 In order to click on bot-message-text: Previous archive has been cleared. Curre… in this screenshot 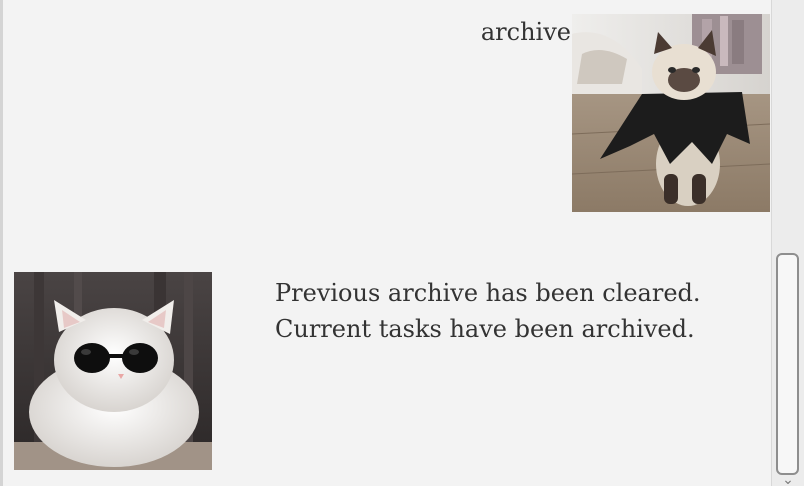, I will do `click(488, 311)`.